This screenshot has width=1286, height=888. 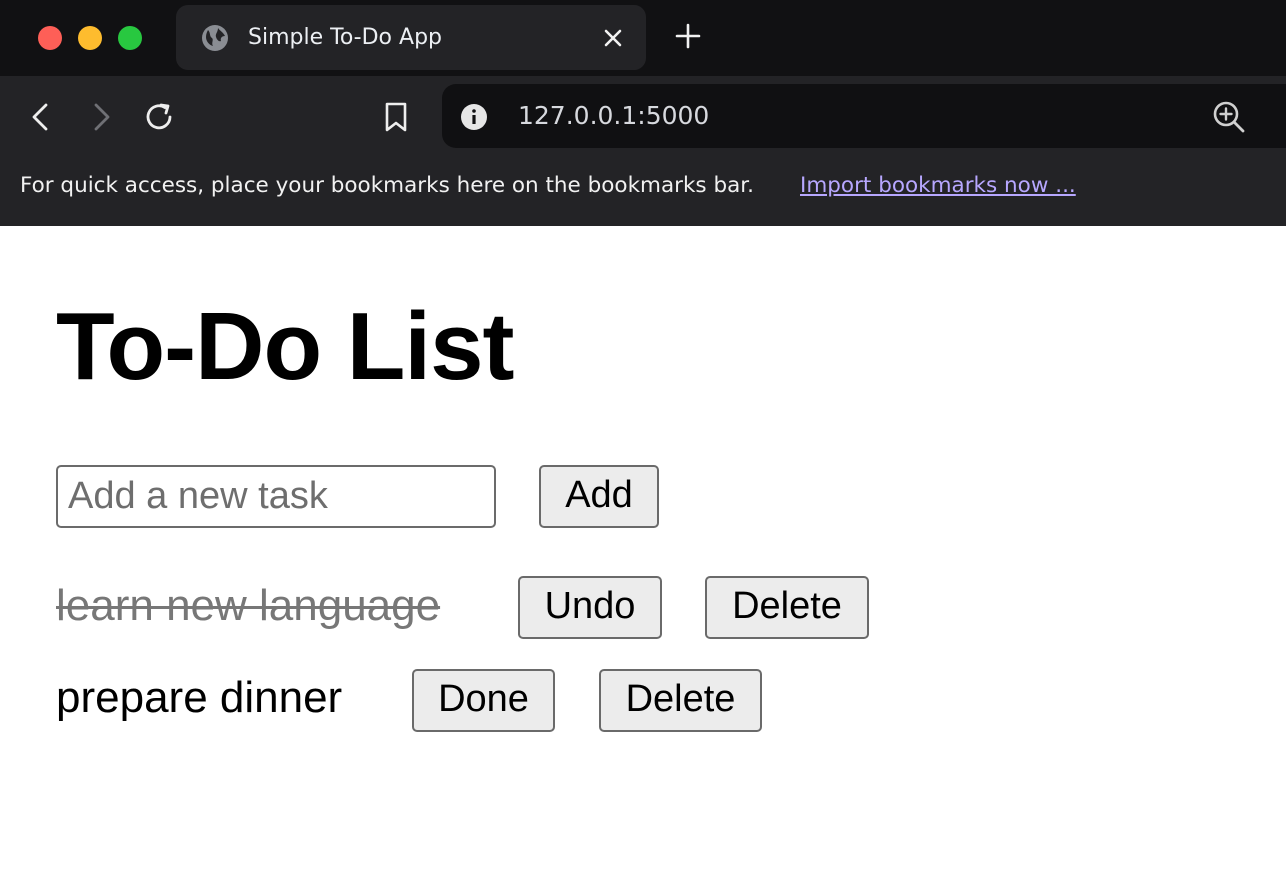 I want to click on maximize-window-button, so click(x=130, y=38).